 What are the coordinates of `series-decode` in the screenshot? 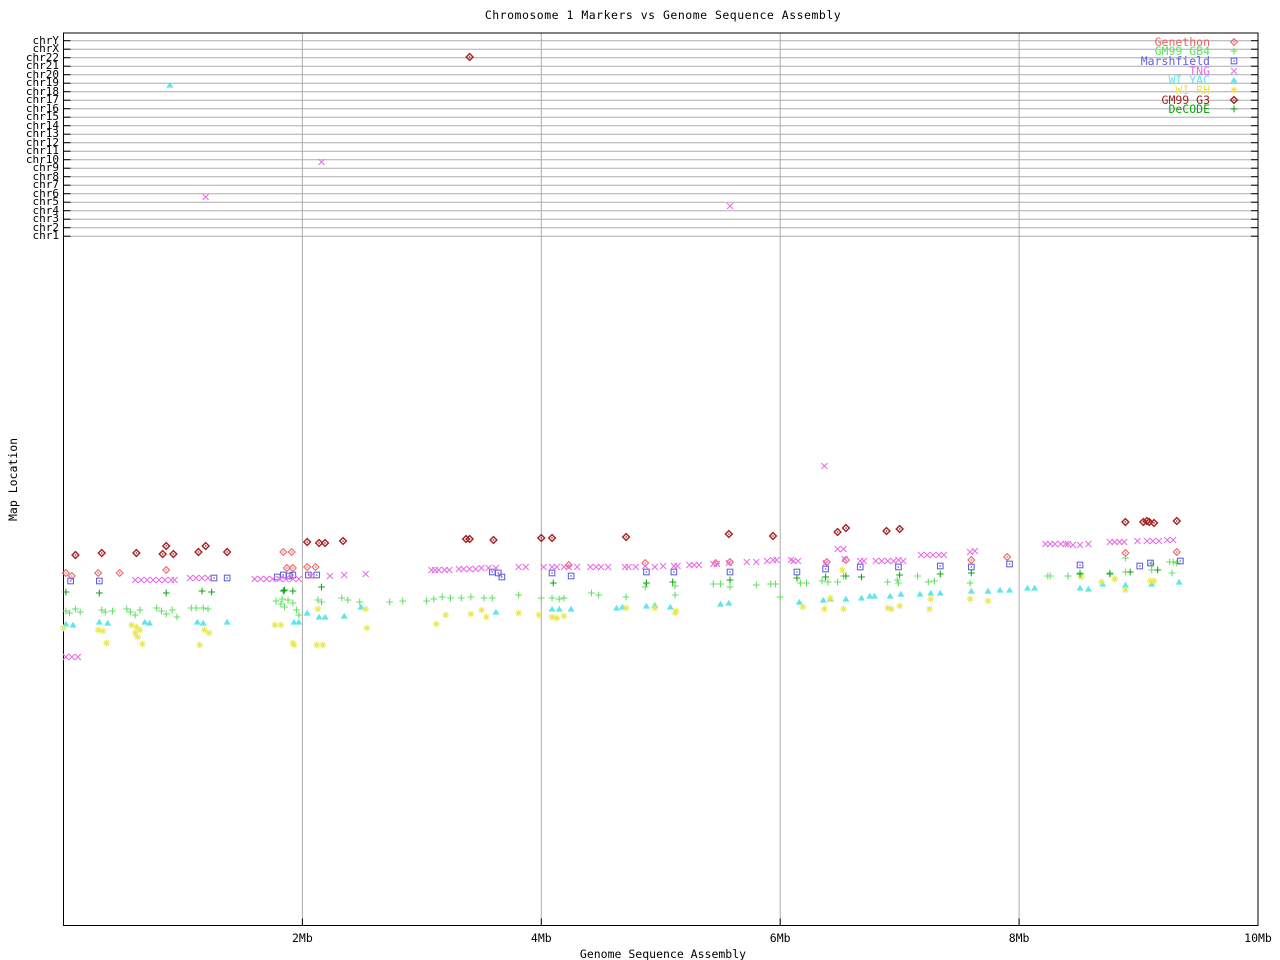 It's located at (612, 581).